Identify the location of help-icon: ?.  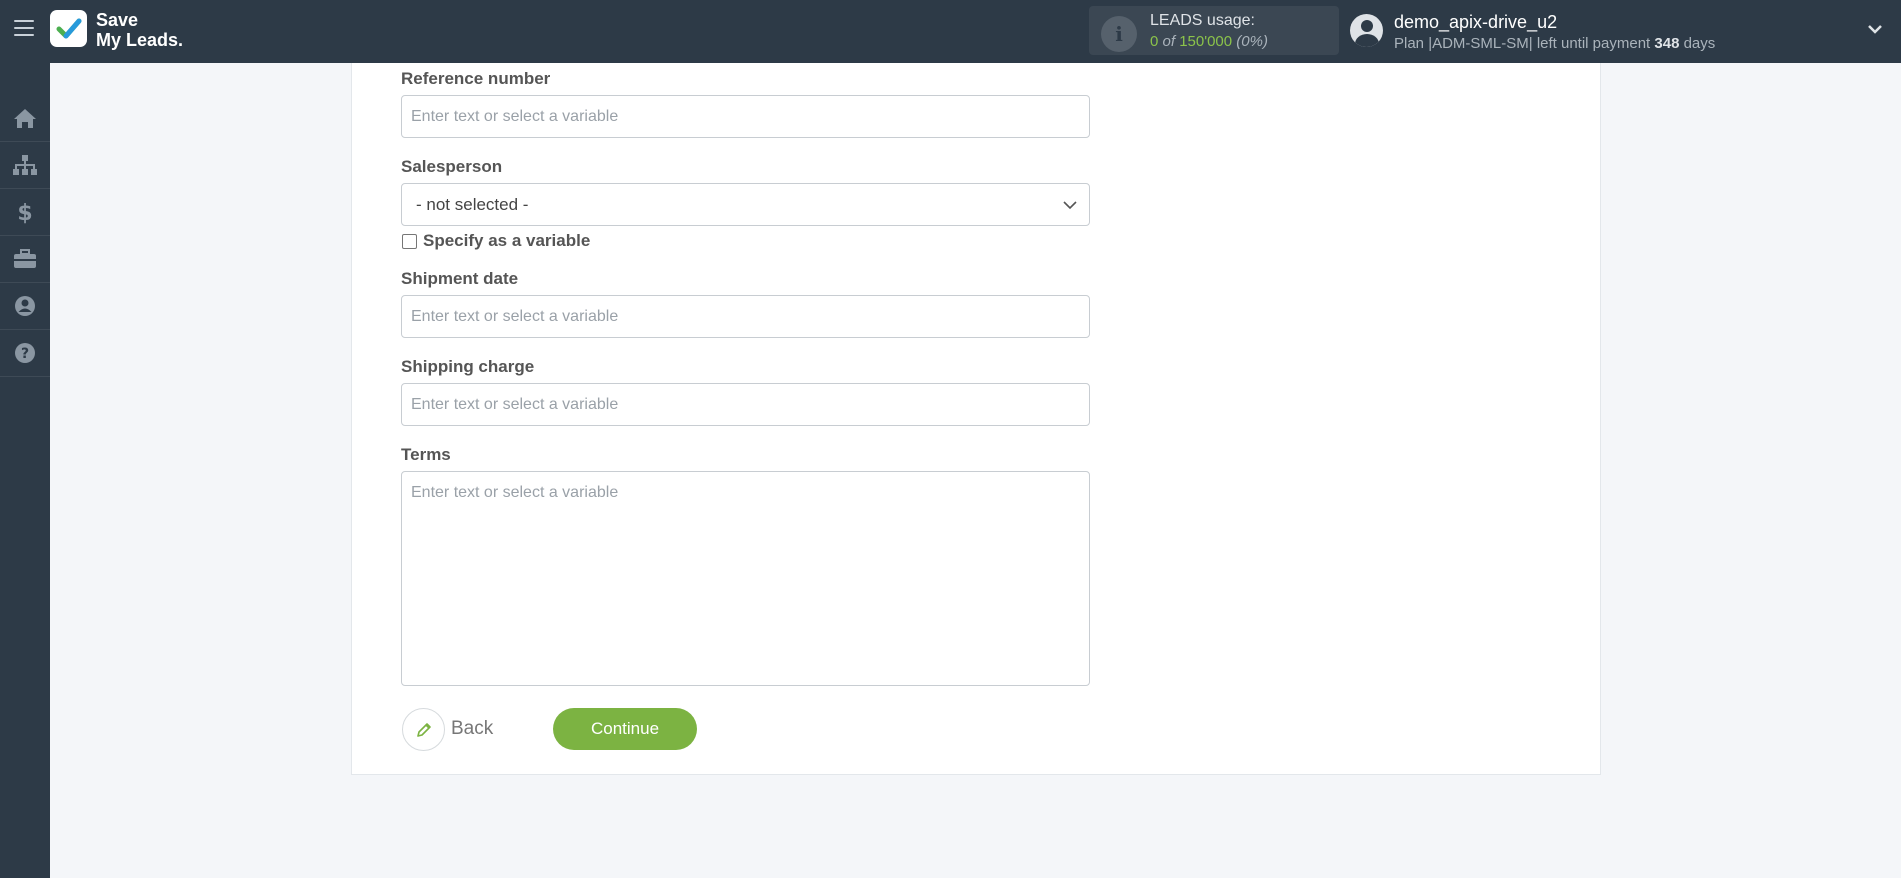
(25, 353).